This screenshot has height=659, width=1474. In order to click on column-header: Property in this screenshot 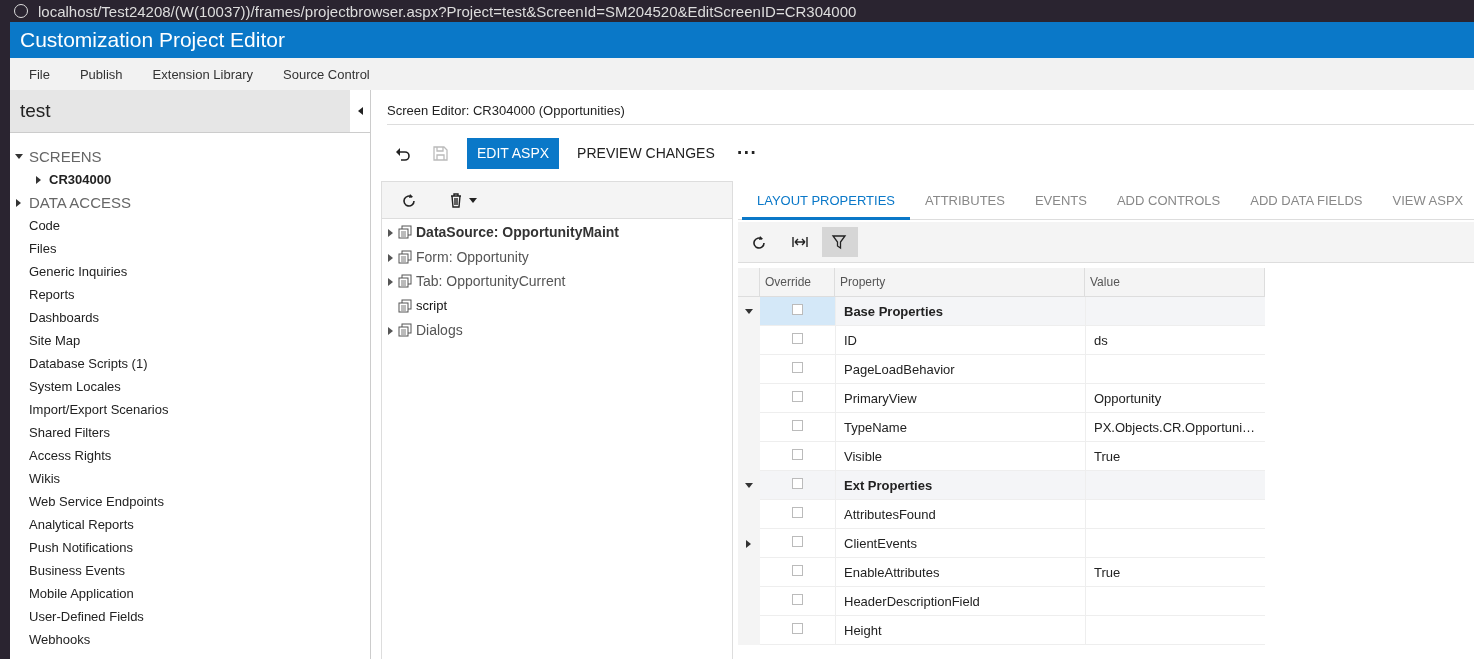, I will do `click(960, 282)`.